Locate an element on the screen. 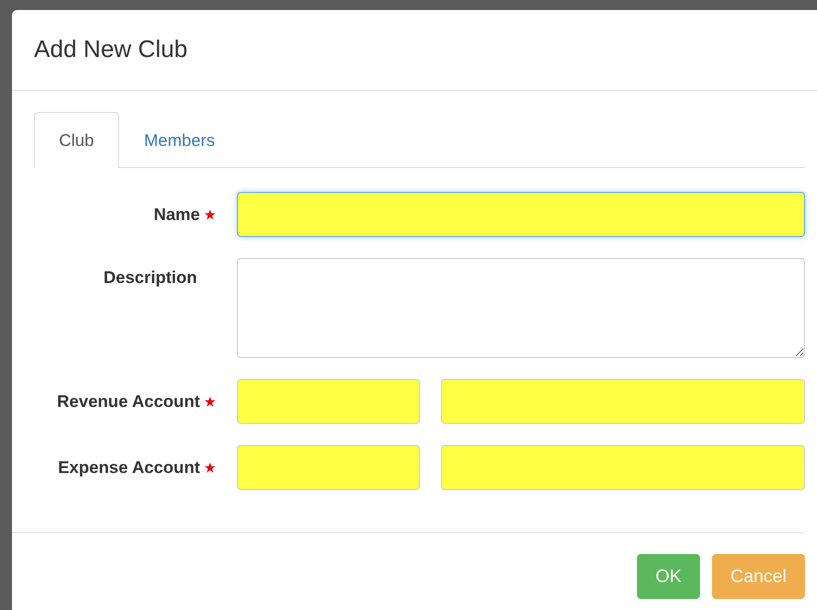 The width and height of the screenshot is (817, 610). dialog-title: Add New Club is located at coordinates (111, 50).